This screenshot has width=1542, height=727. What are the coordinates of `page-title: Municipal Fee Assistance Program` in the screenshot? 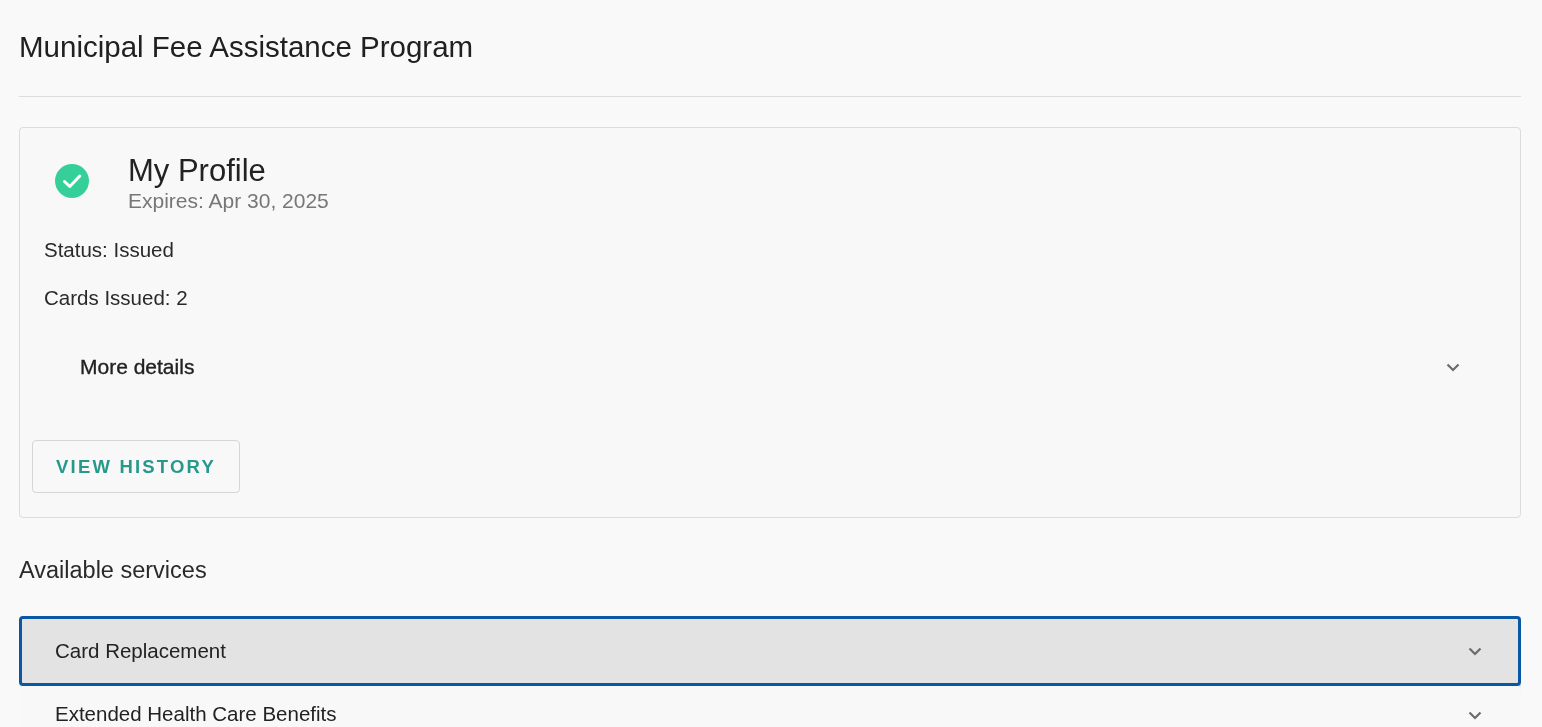 It's located at (246, 47).